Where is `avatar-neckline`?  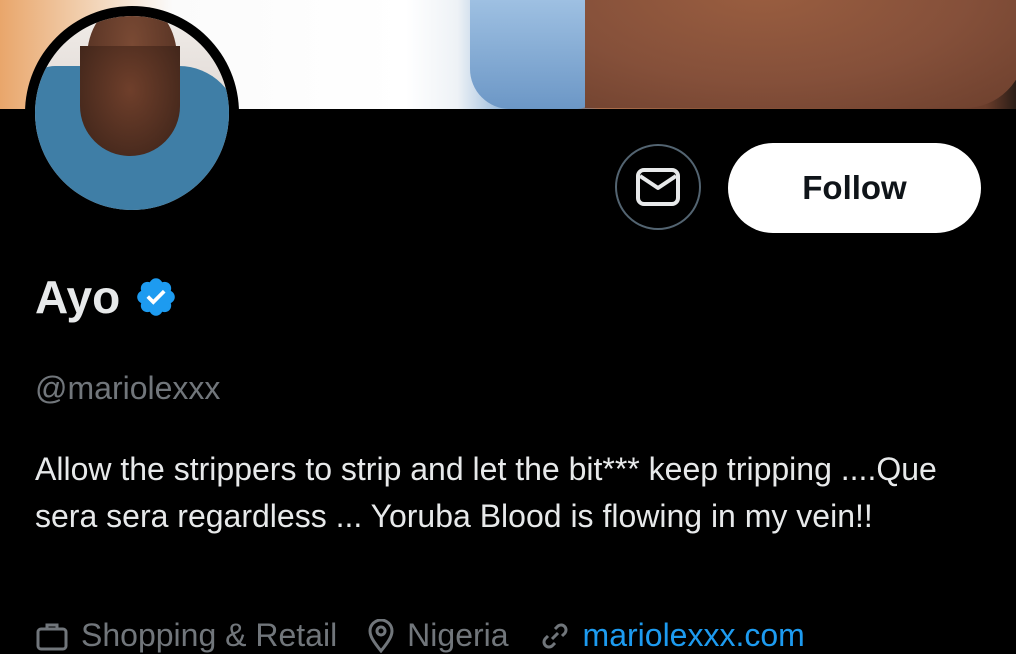 avatar-neckline is located at coordinates (130, 101).